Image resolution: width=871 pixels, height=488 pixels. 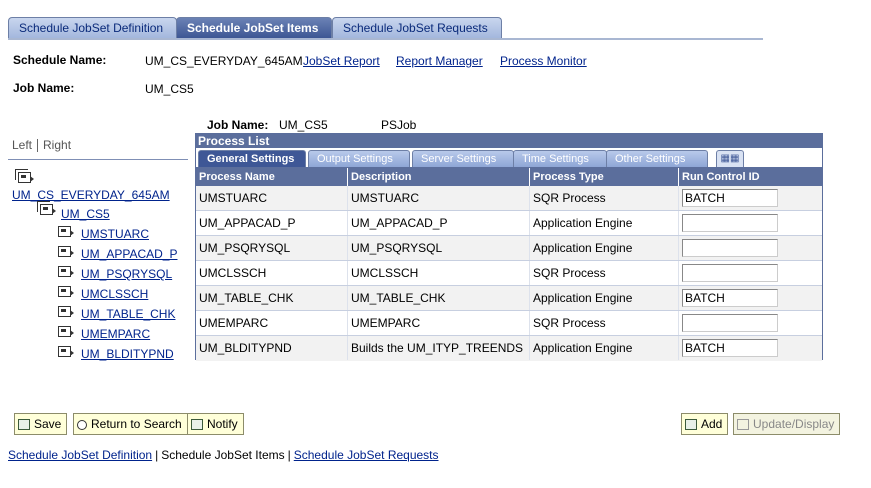 I want to click on job-icon, so click(x=48, y=209).